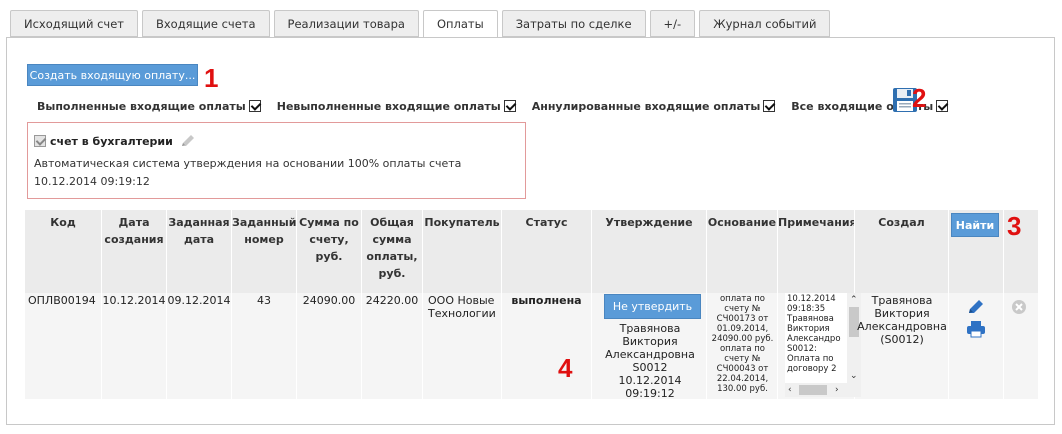 The image size is (1062, 434). What do you see at coordinates (254, 106) in the screenshot?
I see `filter-completed-checkbox` at bounding box center [254, 106].